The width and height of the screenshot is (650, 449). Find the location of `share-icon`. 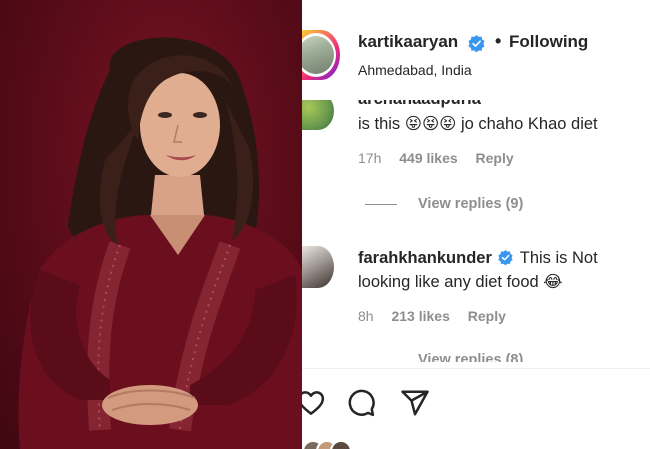

share-icon is located at coordinates (415, 403).